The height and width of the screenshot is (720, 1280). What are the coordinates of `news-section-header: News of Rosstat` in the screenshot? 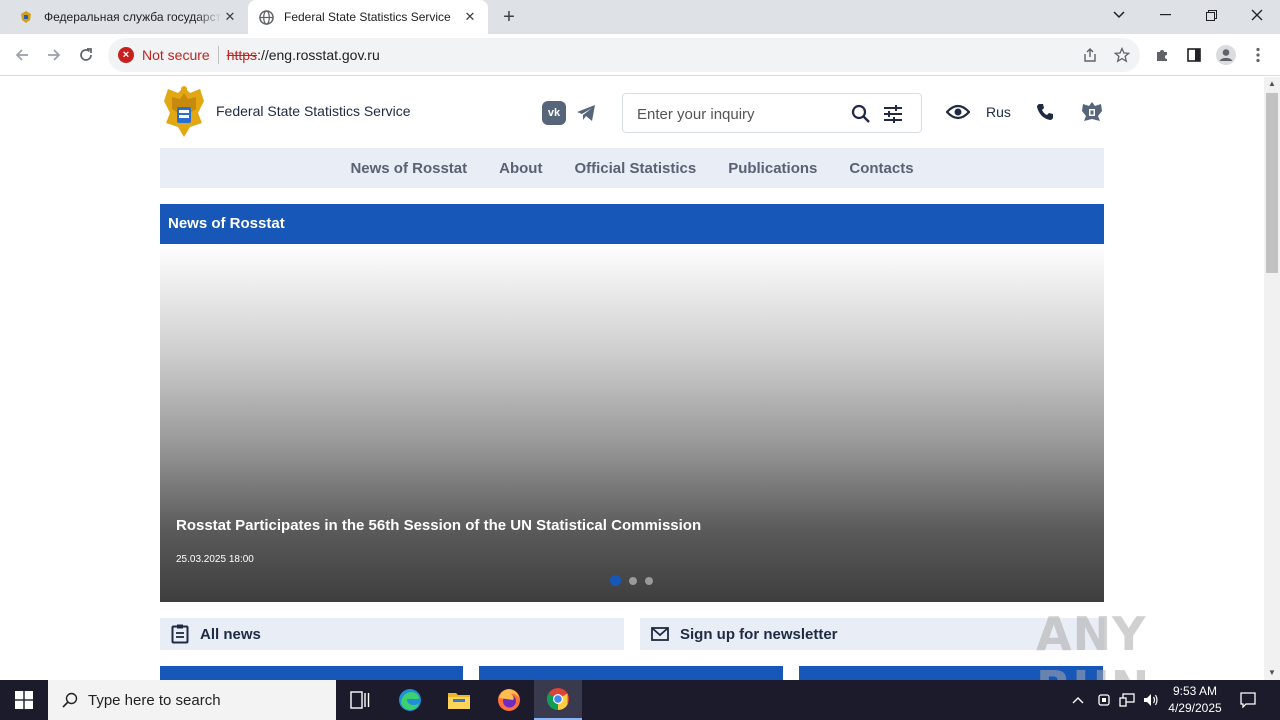 It's located at (632, 224).